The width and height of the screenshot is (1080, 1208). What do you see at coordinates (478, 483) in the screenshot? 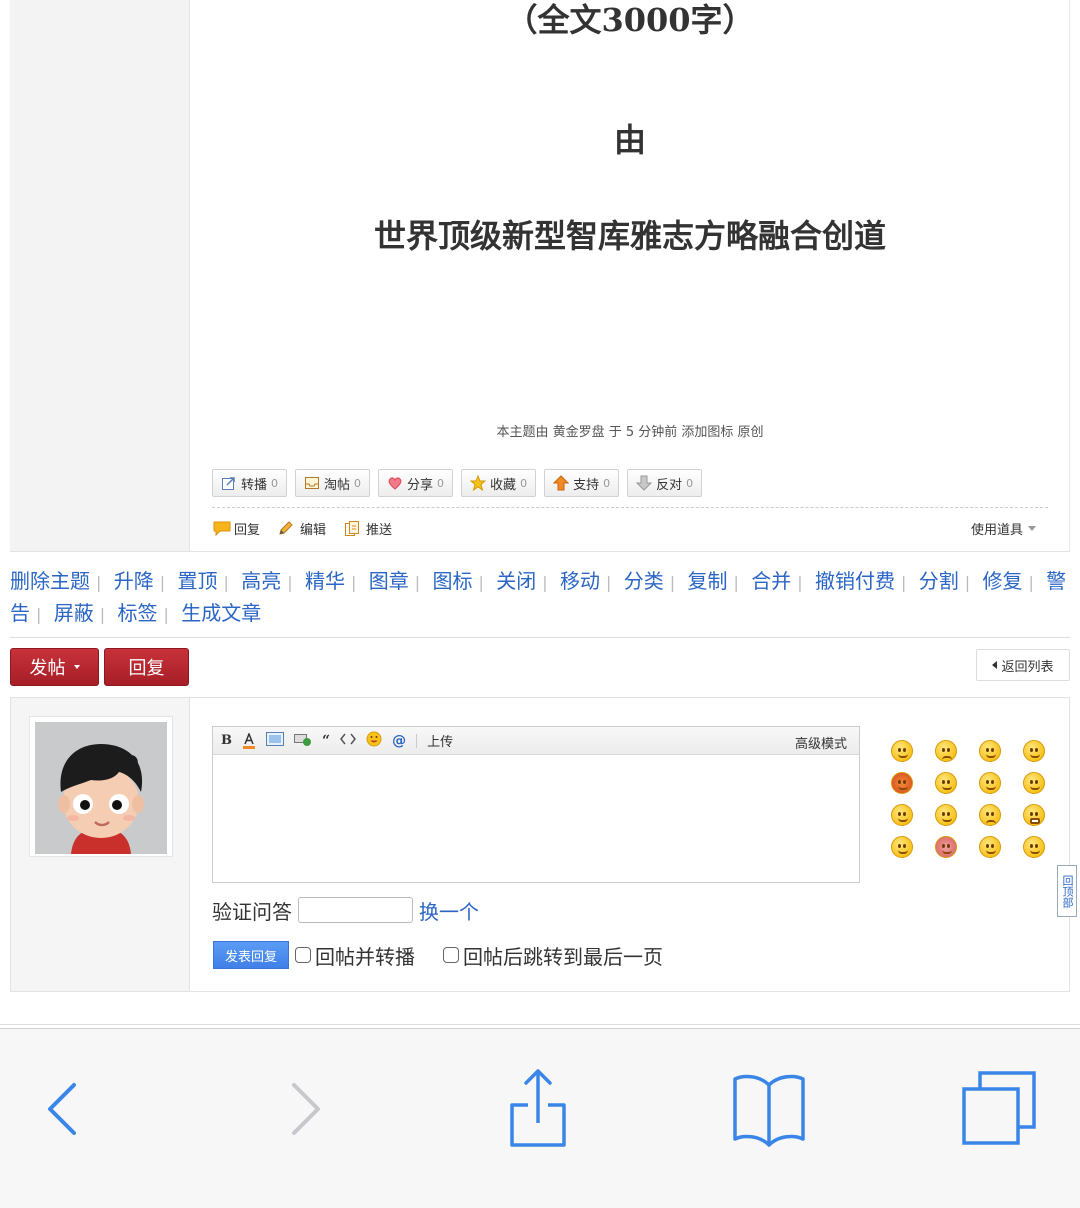
I see `star-icon` at bounding box center [478, 483].